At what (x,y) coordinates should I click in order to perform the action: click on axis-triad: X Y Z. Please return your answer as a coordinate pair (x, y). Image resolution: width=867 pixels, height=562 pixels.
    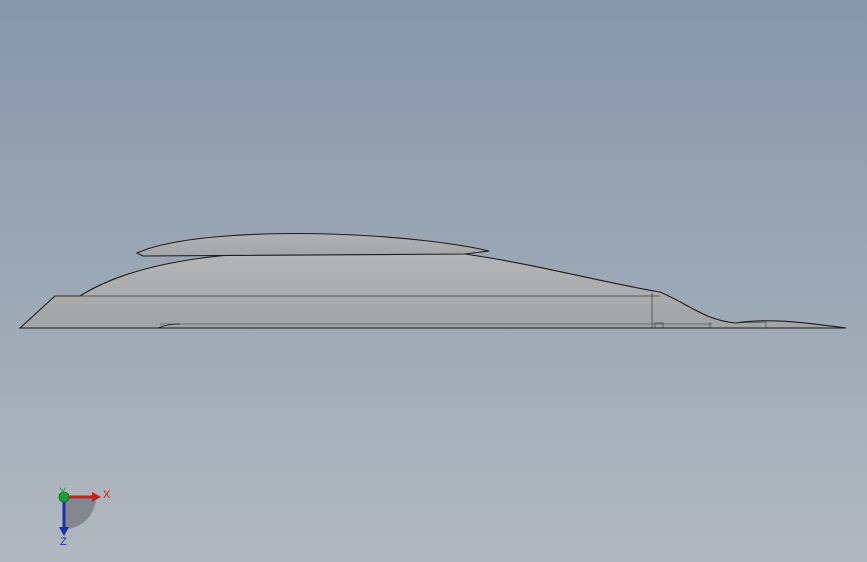
    Looking at the image, I should click on (84, 517).